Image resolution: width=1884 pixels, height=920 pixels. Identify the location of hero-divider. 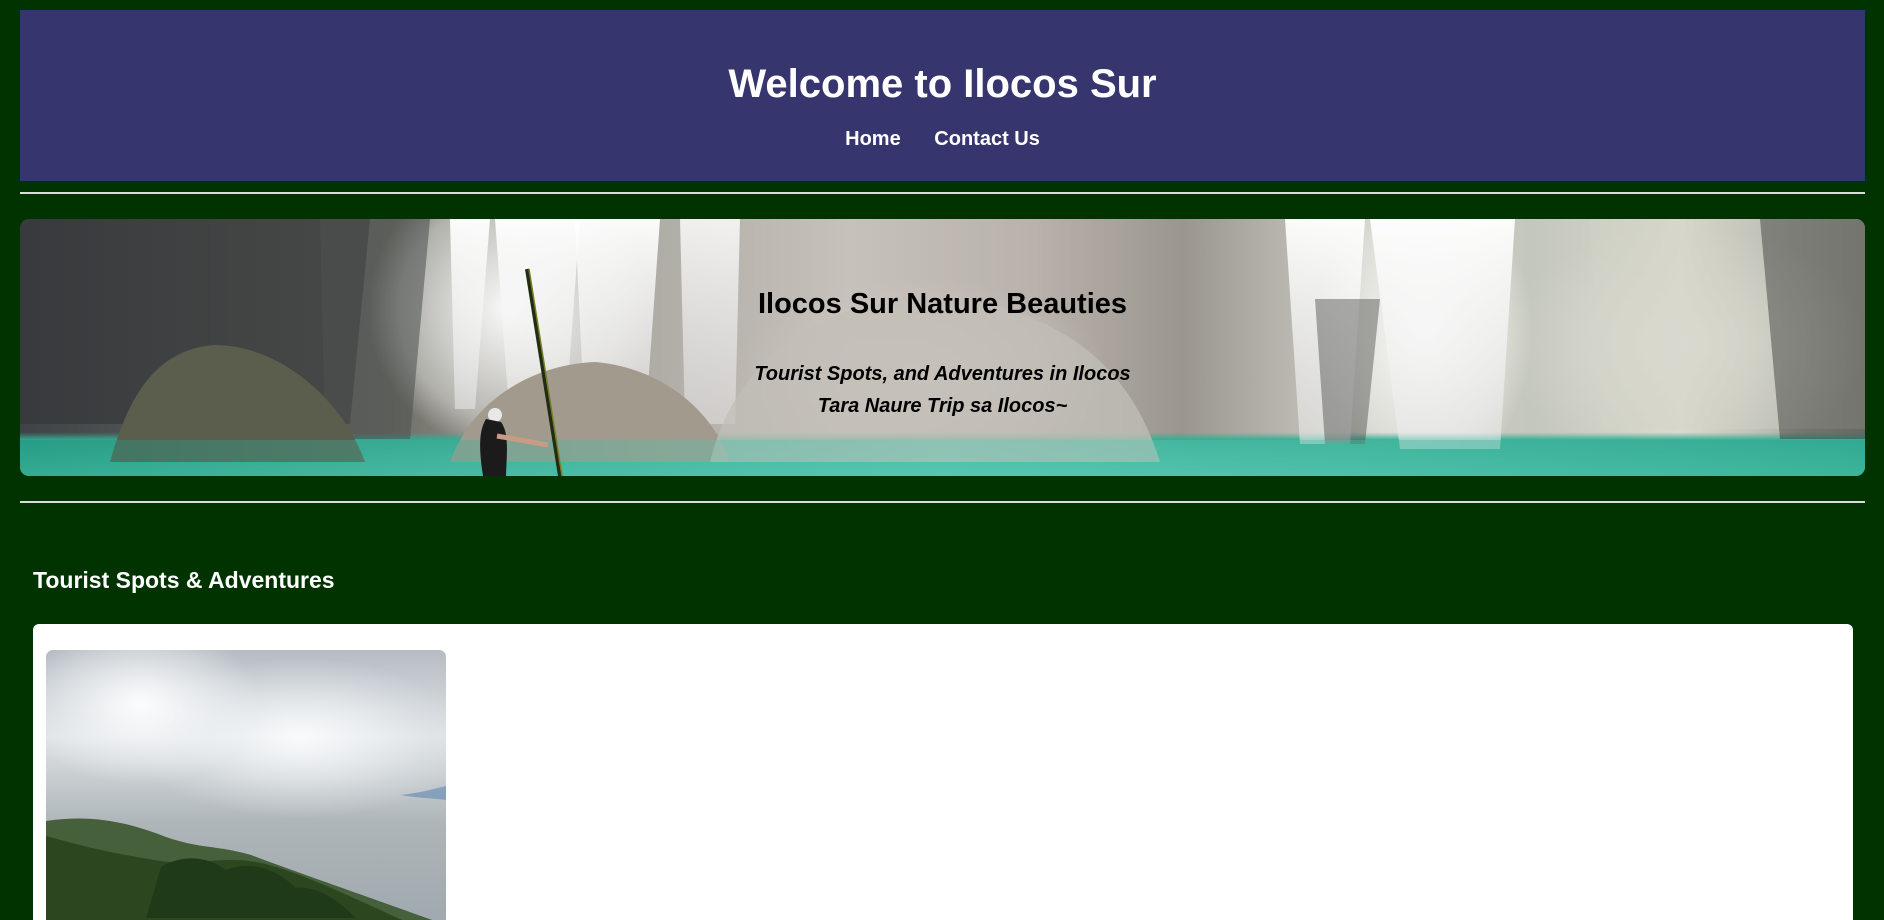
(942, 502).